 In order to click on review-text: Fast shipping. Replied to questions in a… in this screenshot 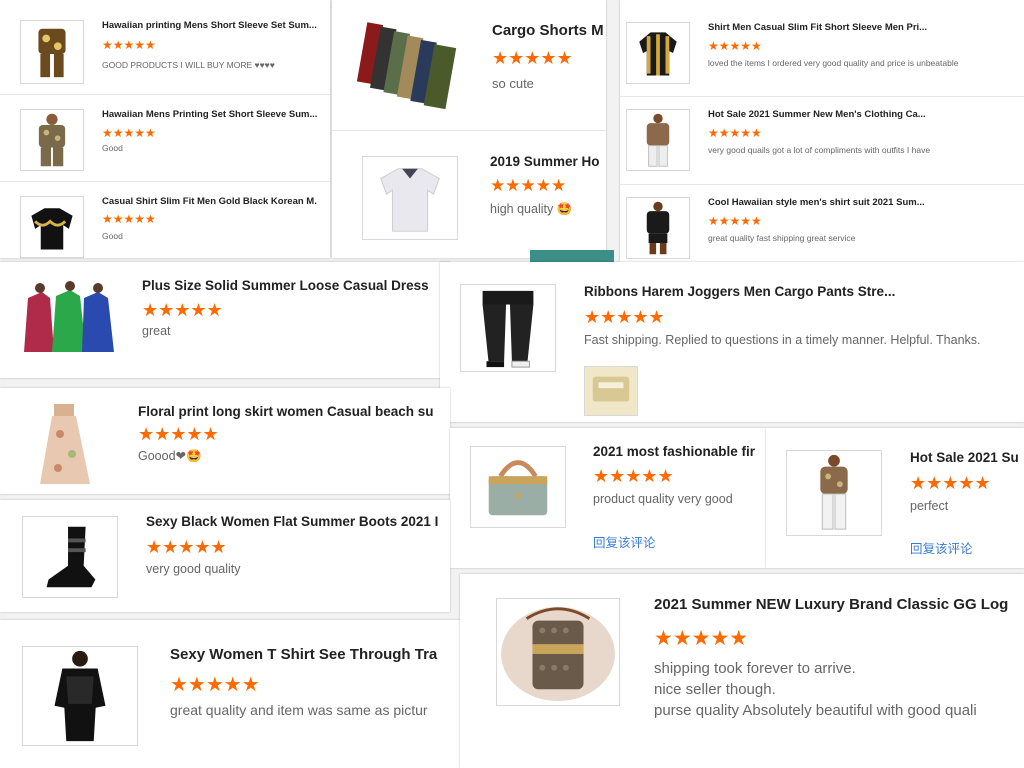, I will do `click(782, 340)`.